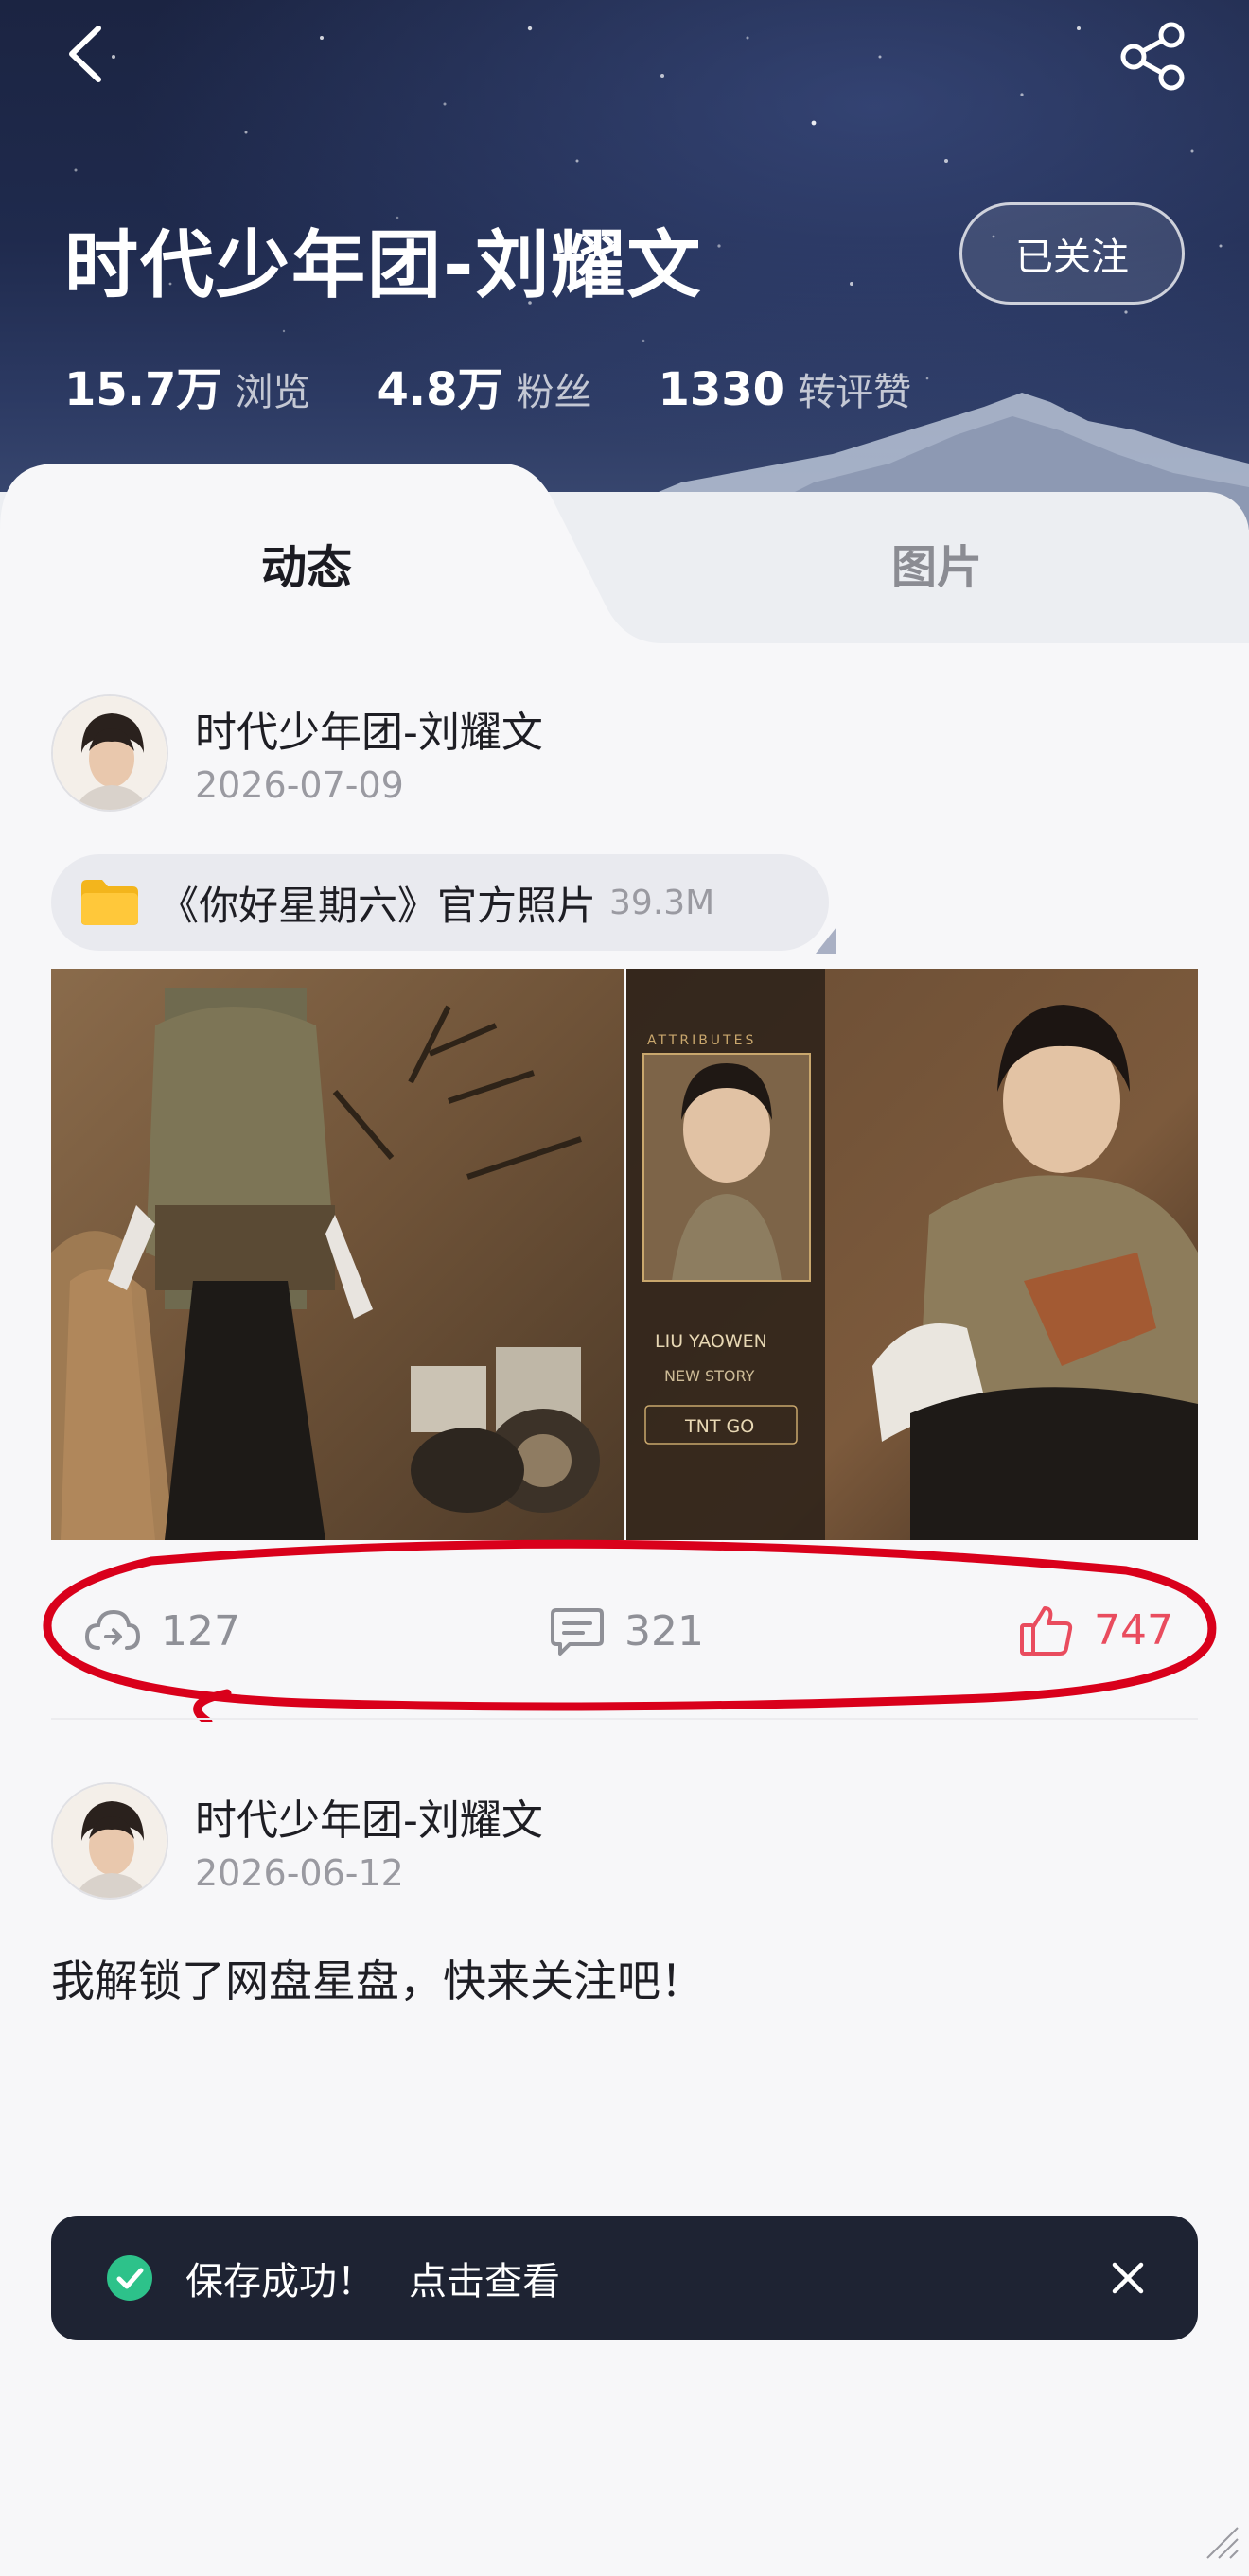 Image resolution: width=1249 pixels, height=2576 pixels. I want to click on toast-message: 保存成功！, so click(280, 2282).